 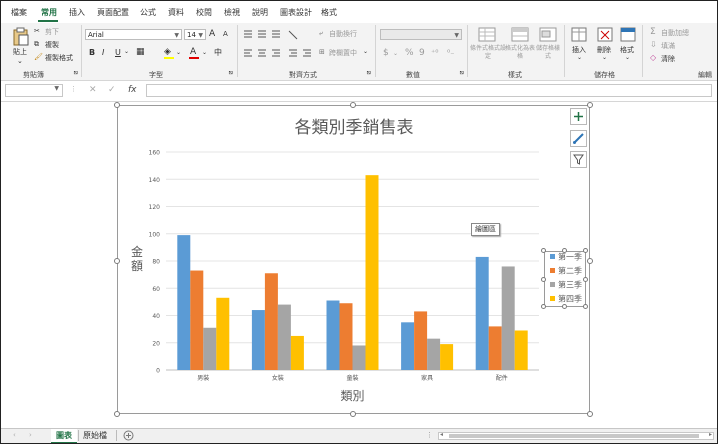 What do you see at coordinates (329, 12) in the screenshot?
I see `tab-format: 格式` at bounding box center [329, 12].